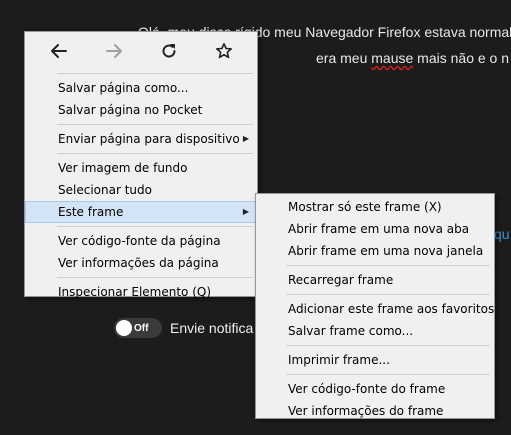  What do you see at coordinates (141, 190) in the screenshot?
I see `select-all-item: Selecionar tudo` at bounding box center [141, 190].